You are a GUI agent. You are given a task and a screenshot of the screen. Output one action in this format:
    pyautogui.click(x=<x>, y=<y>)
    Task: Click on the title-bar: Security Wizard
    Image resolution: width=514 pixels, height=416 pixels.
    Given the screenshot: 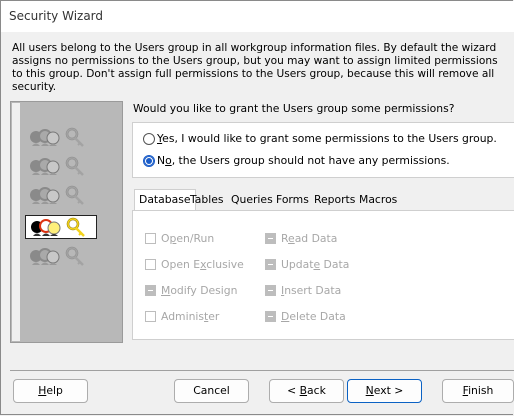 What is the action you would take?
    pyautogui.click(x=257, y=16)
    